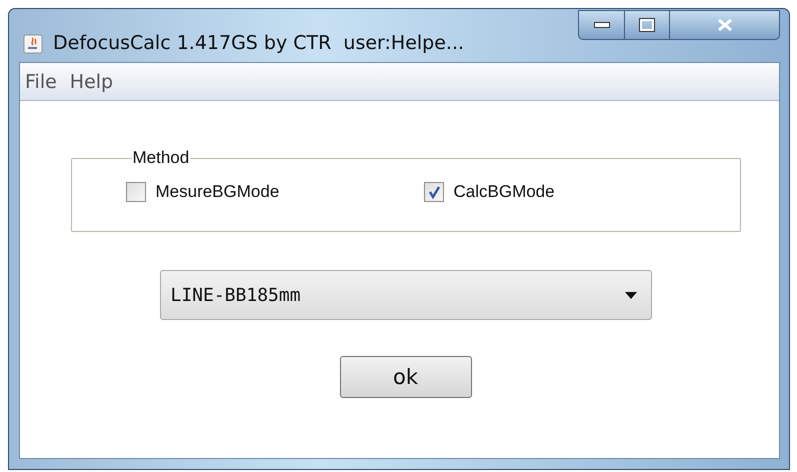 The height and width of the screenshot is (472, 797). I want to click on minimize-button, so click(601, 25).